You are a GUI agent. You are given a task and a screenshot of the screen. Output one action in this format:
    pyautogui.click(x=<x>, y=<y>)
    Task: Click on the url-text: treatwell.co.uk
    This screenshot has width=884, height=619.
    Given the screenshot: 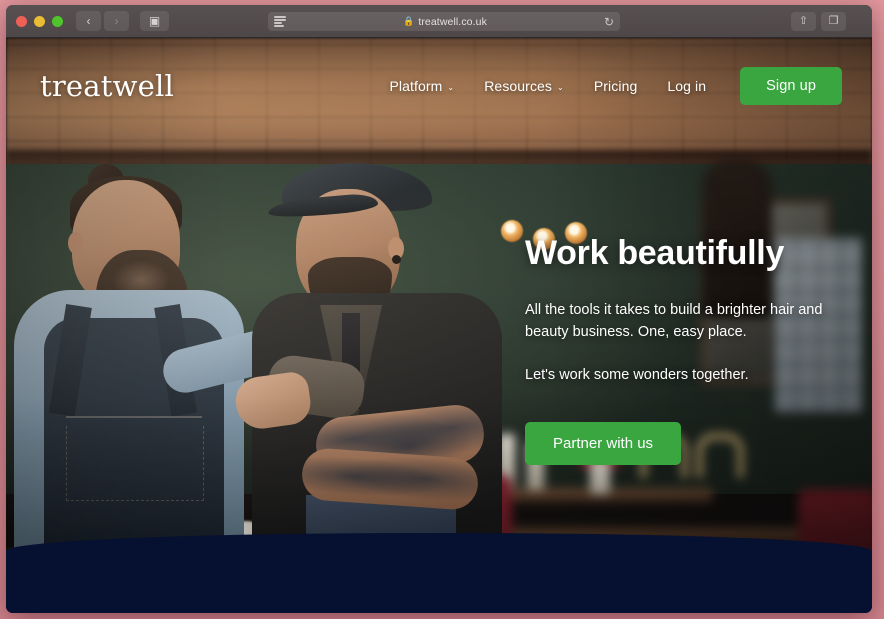 What is the action you would take?
    pyautogui.click(x=452, y=21)
    